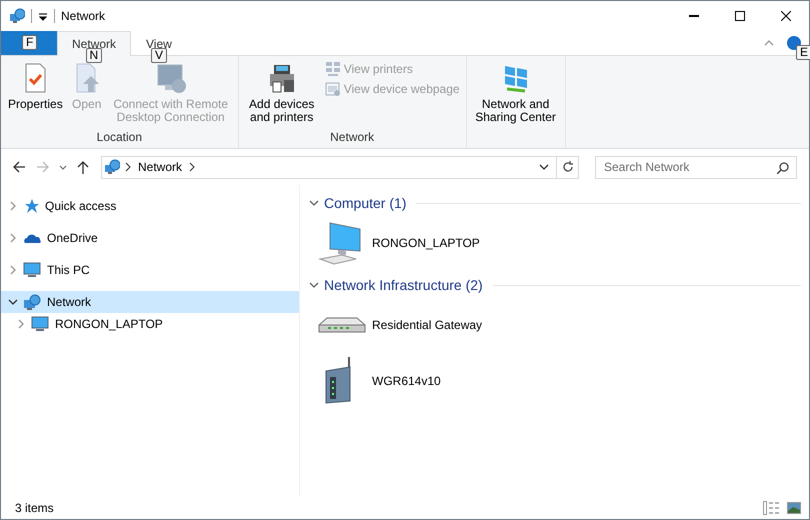 The width and height of the screenshot is (810, 520). Describe the element at coordinates (35, 95) in the screenshot. I see `properties-button: Properties` at that location.